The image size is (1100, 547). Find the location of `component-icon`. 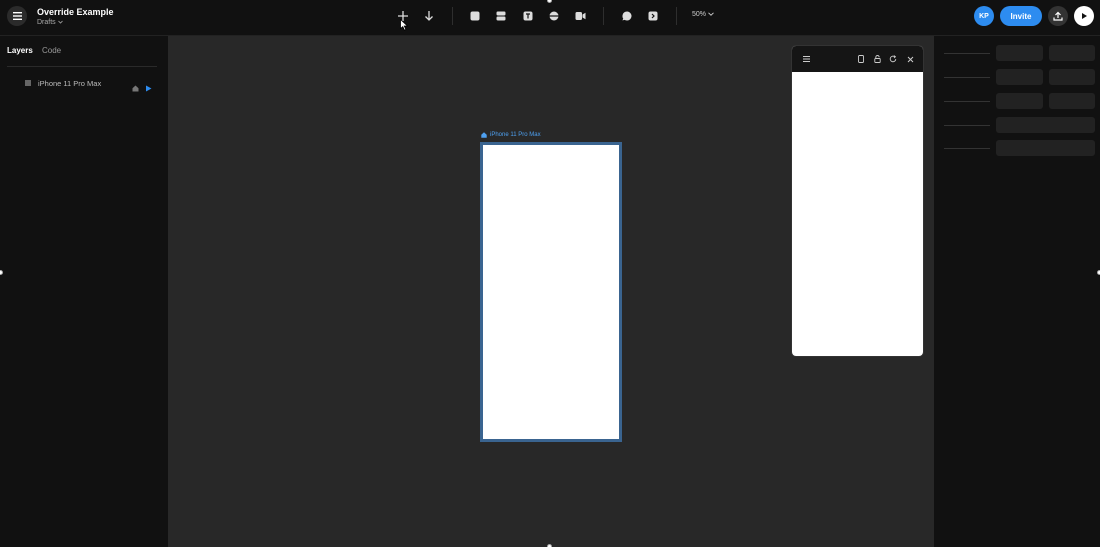

component-icon is located at coordinates (554, 16).